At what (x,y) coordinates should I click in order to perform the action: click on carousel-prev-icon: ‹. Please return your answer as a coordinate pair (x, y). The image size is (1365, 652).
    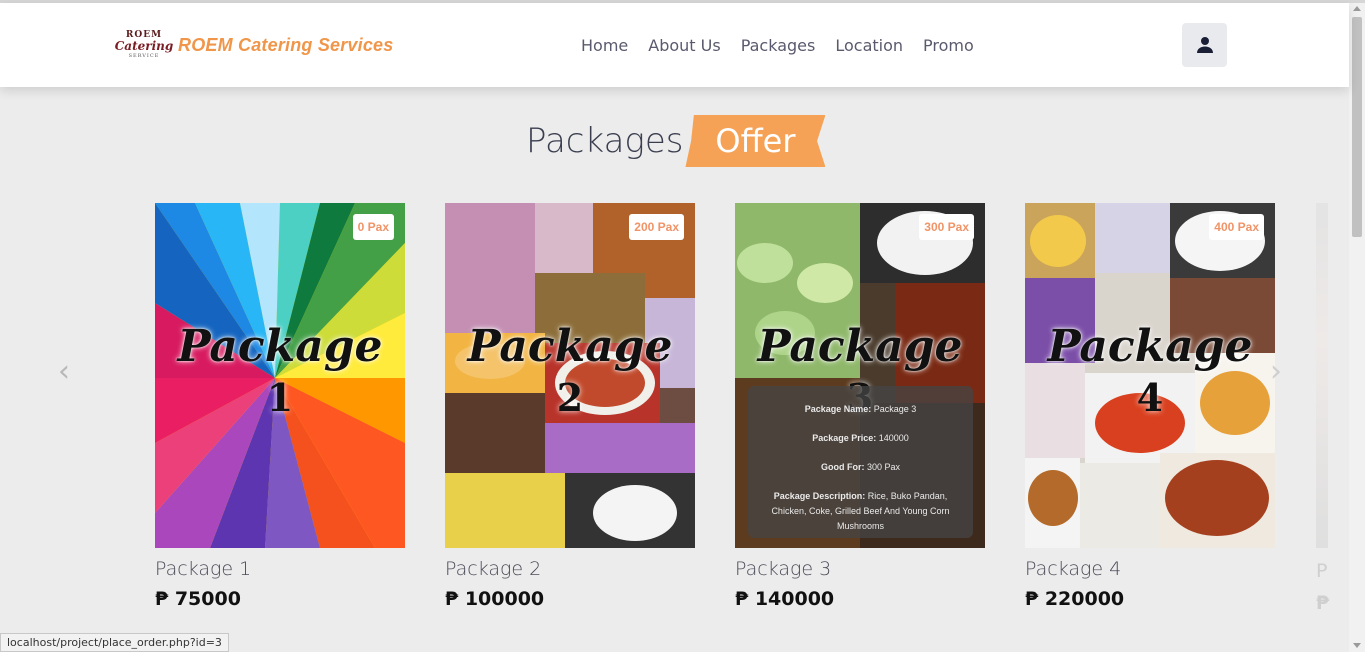
    Looking at the image, I should click on (64, 372).